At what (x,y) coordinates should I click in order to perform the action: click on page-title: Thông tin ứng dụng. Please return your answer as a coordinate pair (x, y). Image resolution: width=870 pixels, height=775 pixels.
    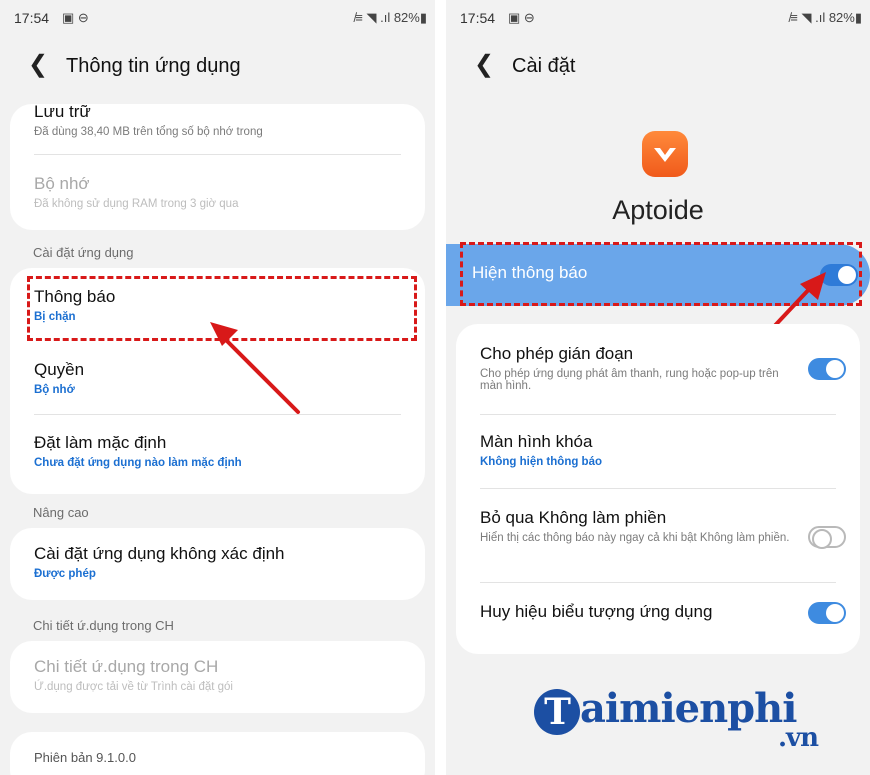
    Looking at the image, I should click on (153, 66).